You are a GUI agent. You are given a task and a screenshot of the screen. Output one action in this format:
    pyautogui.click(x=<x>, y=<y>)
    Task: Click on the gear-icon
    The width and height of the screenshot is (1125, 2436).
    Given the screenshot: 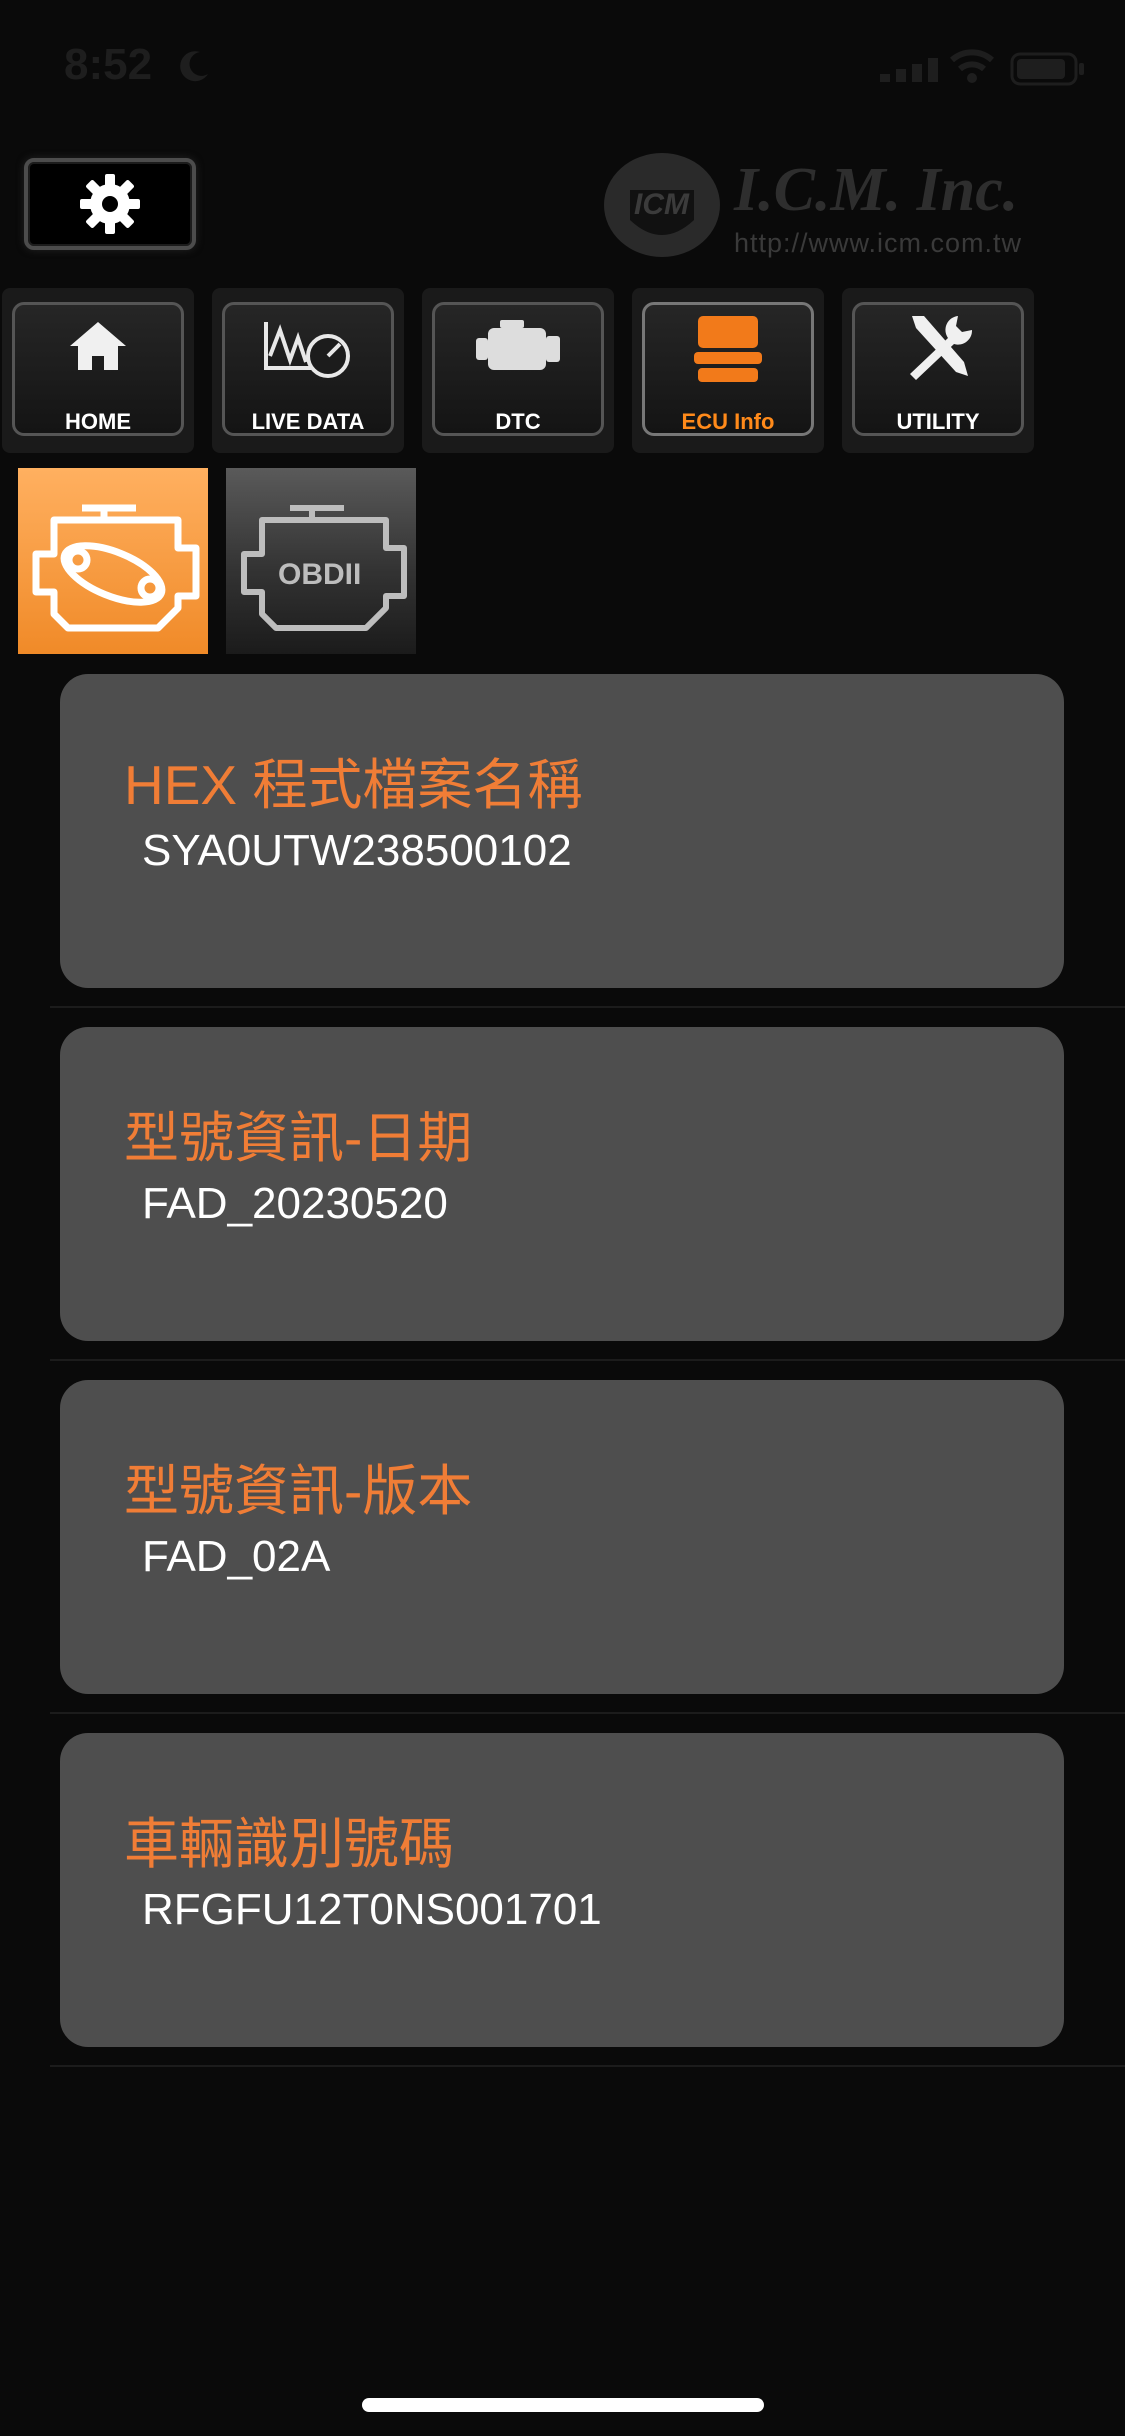 What is the action you would take?
    pyautogui.click(x=110, y=204)
    